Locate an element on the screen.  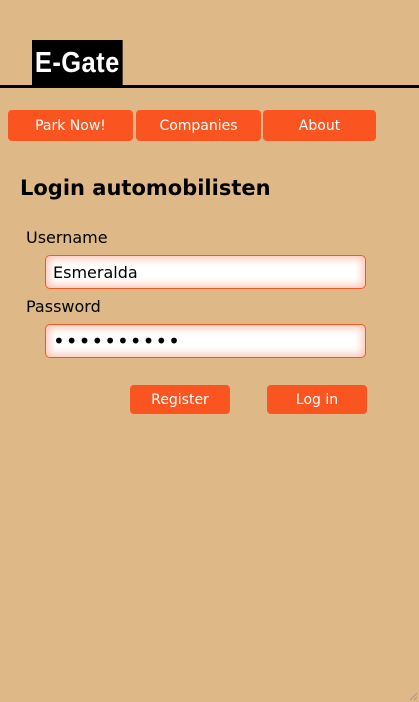
login-button: Log in is located at coordinates (317, 399).